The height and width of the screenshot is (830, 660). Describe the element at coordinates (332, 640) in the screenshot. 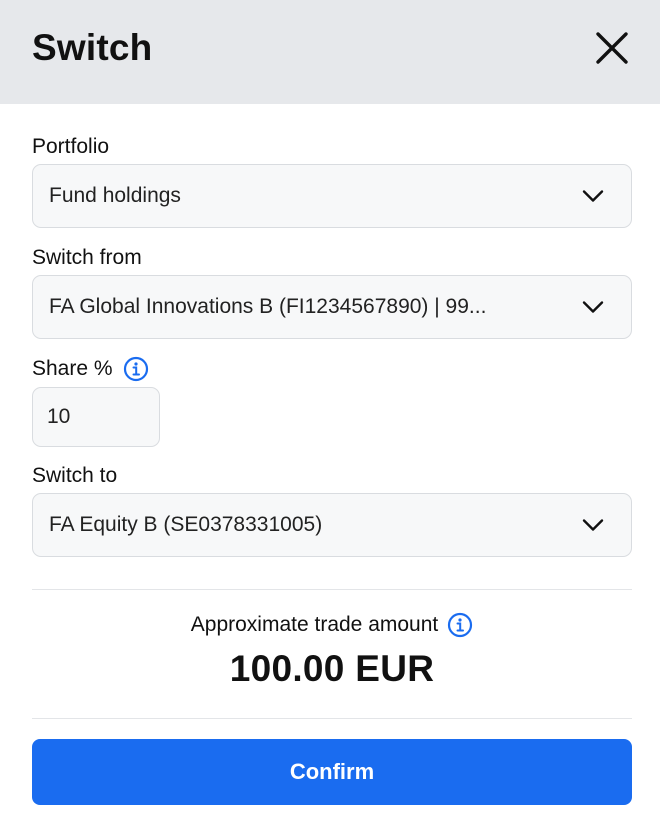

I see `trade-amount-section: Approximate trade amount 100.00 EUR` at that location.